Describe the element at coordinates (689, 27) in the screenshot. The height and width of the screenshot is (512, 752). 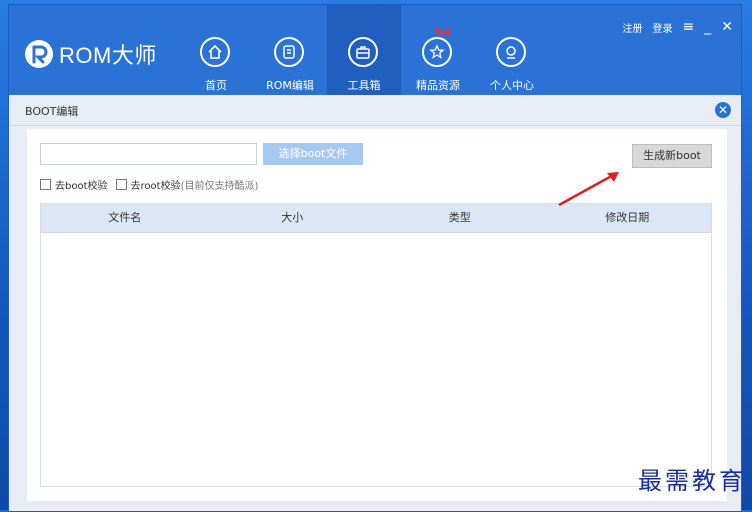
I see `menu-icon: ≡` at that location.